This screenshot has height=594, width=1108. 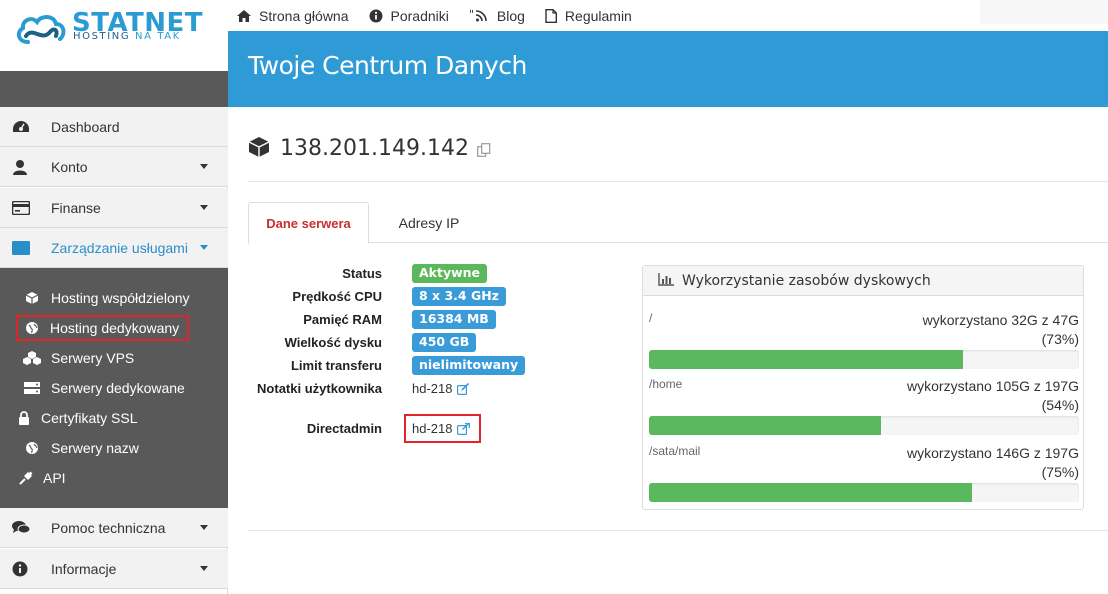 What do you see at coordinates (114, 167) in the screenshot?
I see `sidebar-item-konto: Konto` at bounding box center [114, 167].